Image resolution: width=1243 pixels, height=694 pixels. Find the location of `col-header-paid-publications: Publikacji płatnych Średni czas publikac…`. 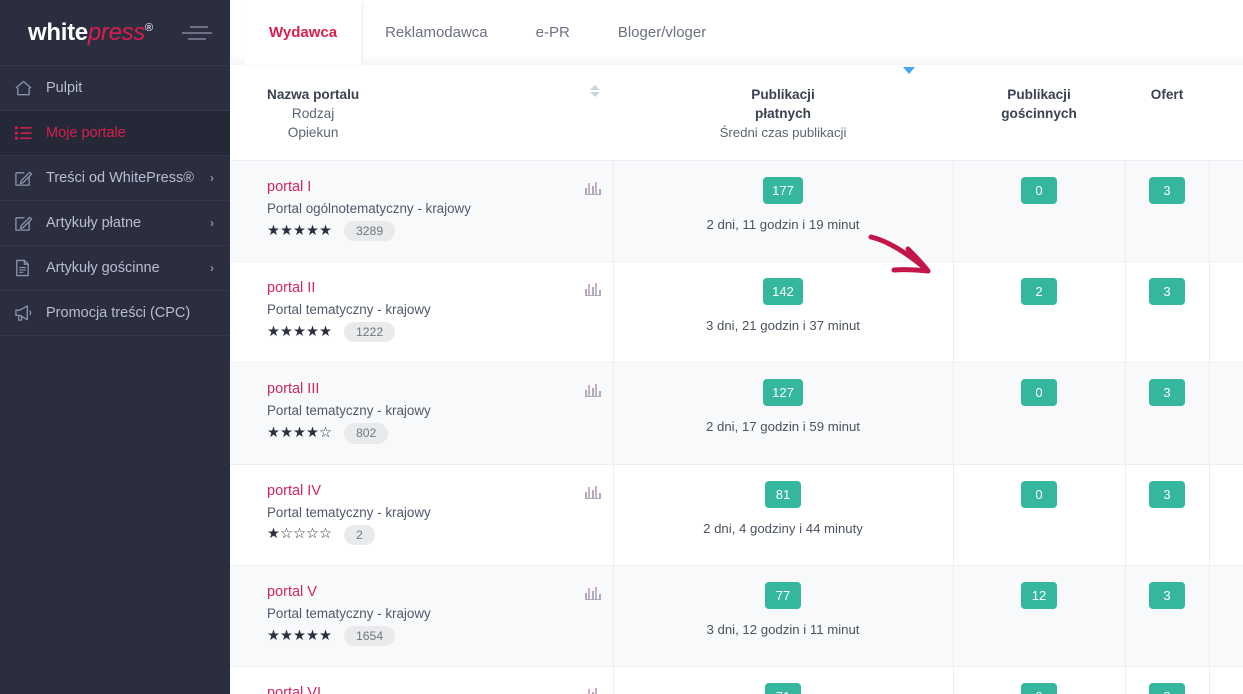

col-header-paid-publications: Publikacji płatnych Średni czas publikac… is located at coordinates (783, 113).